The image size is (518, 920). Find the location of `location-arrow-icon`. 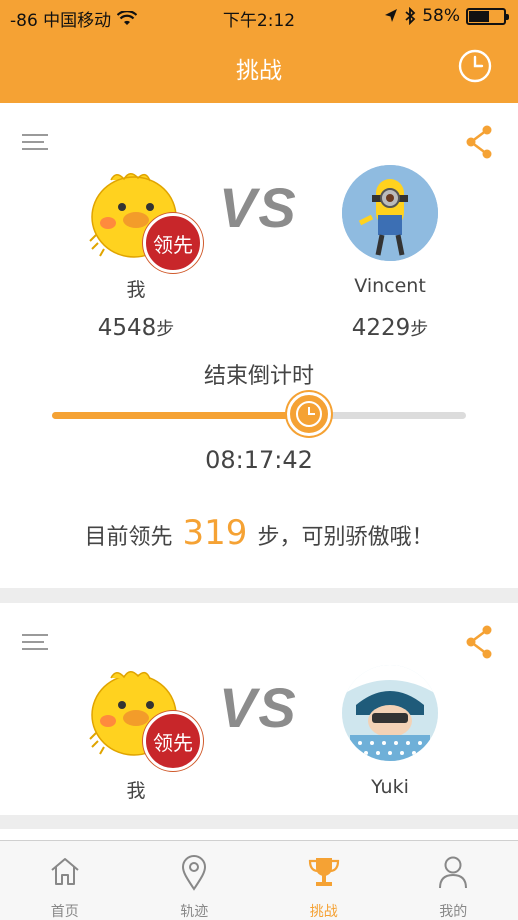

location-arrow-icon is located at coordinates (391, 15).